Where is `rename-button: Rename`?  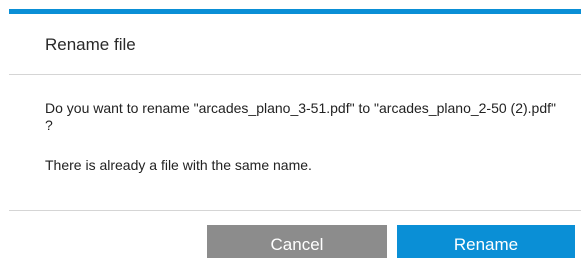 rename-button: Rename is located at coordinates (486, 241).